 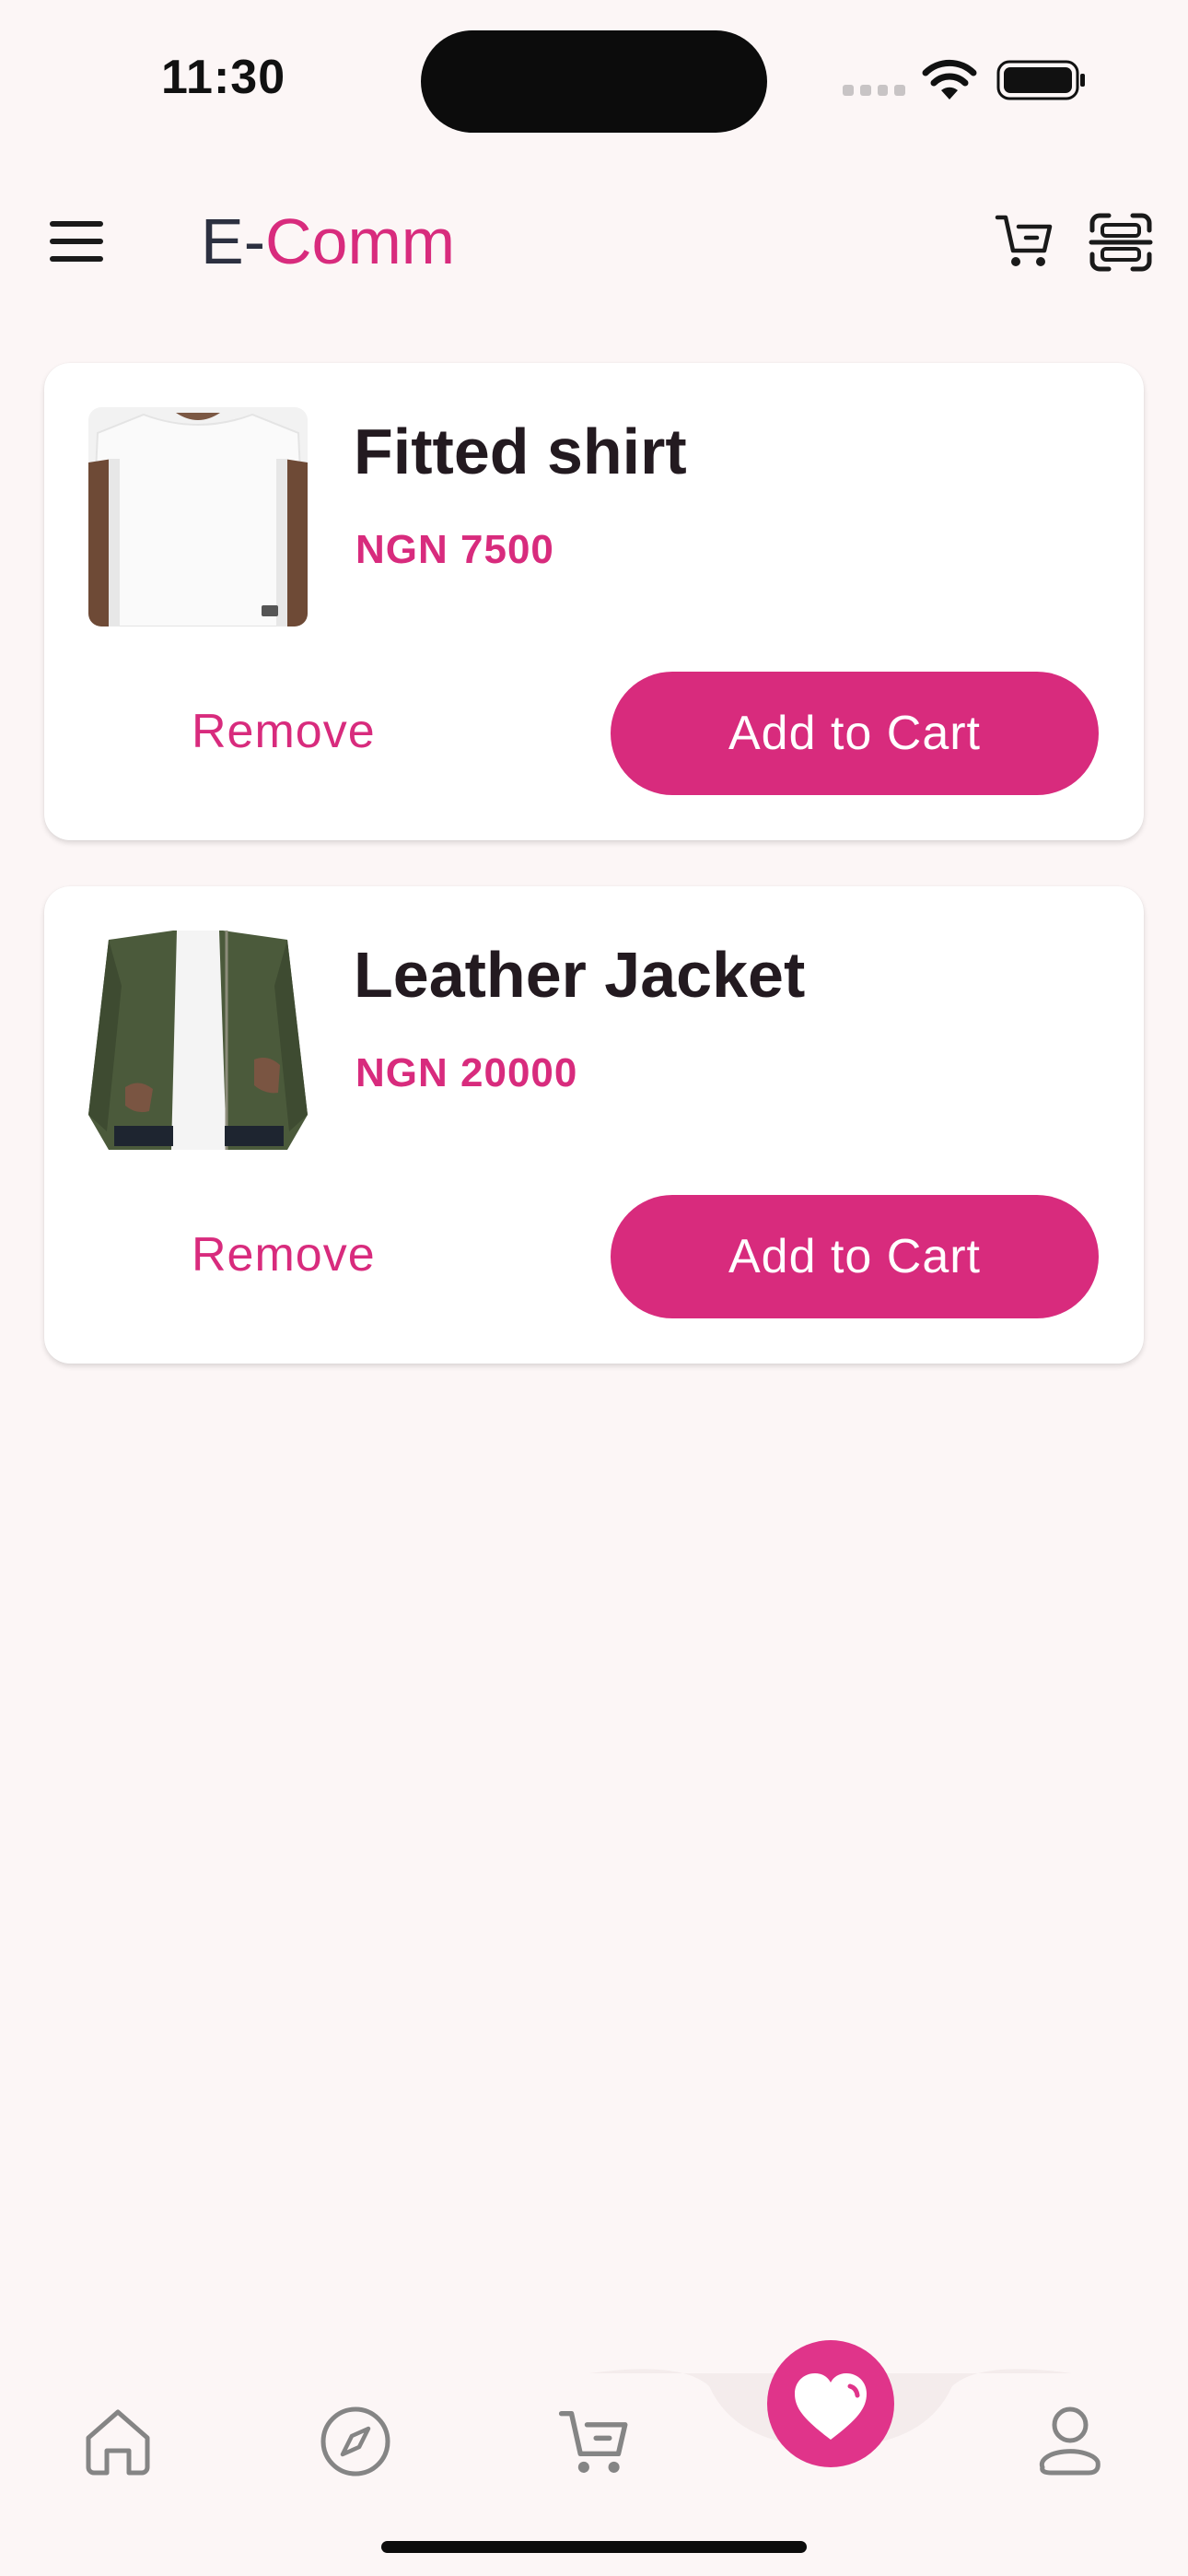 I want to click on favorites-button, so click(x=830, y=2403).